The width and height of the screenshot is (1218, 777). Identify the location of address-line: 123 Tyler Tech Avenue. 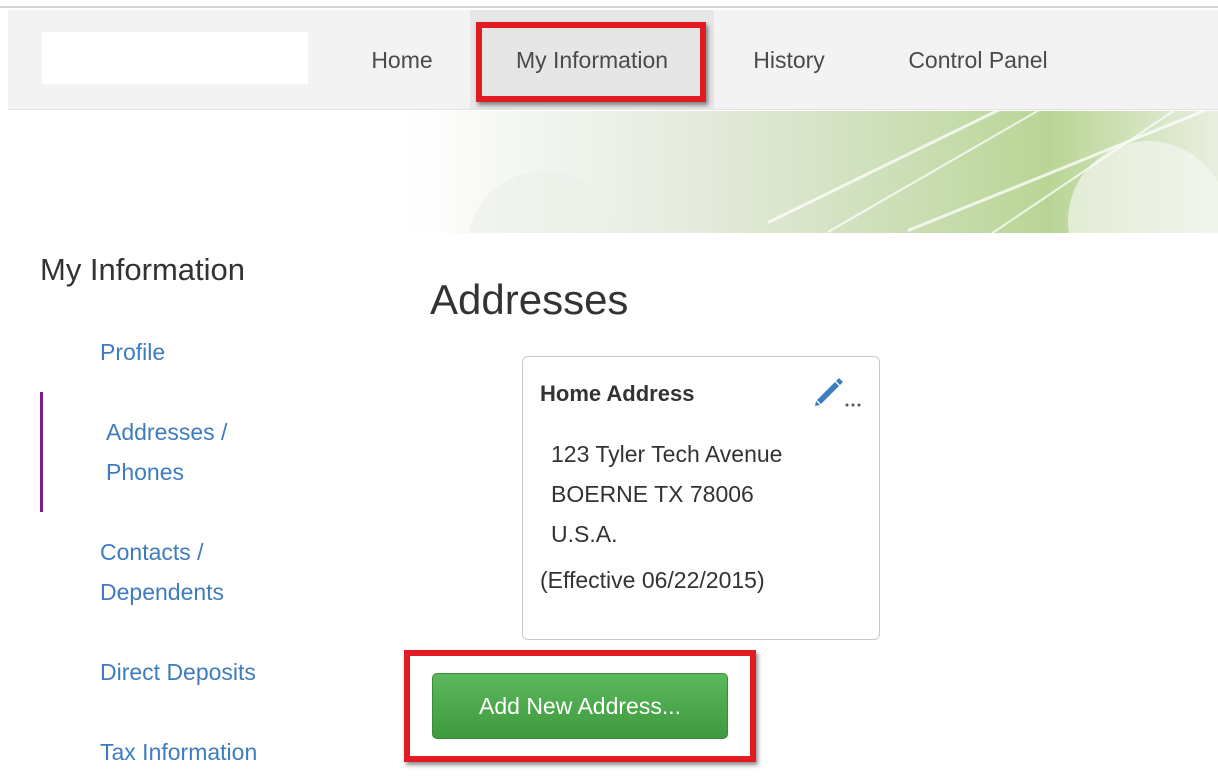
(667, 454).